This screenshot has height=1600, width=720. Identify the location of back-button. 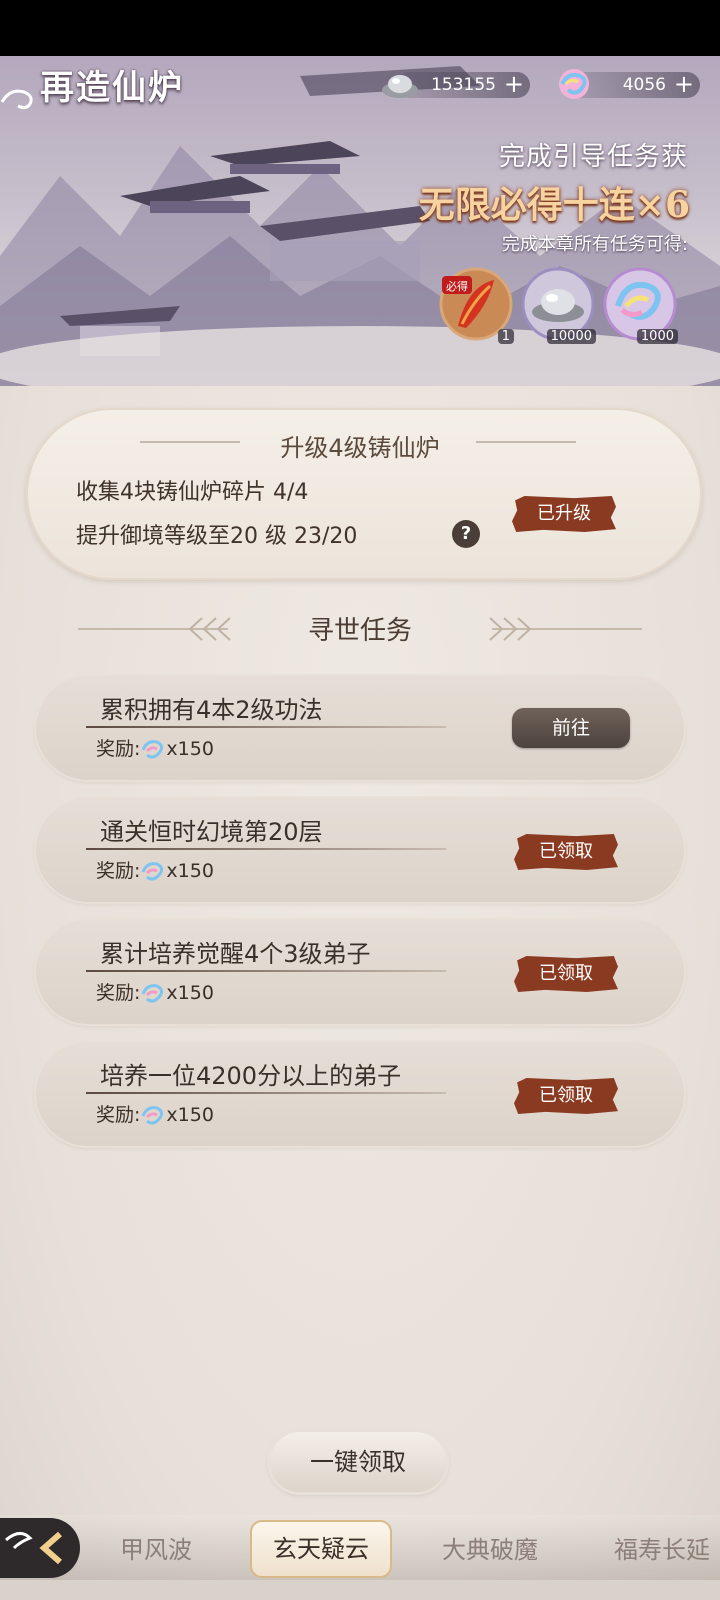
(40, 1548).